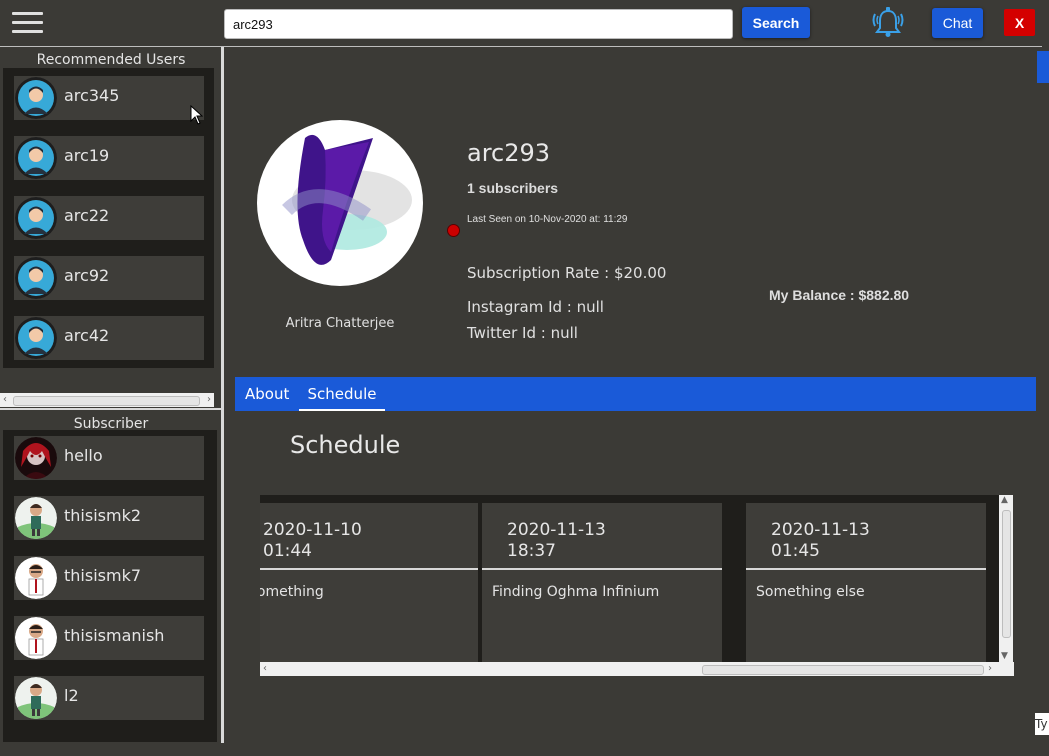 The image size is (1049, 756). What do you see at coordinates (478, 24) in the screenshot?
I see `search-input` at bounding box center [478, 24].